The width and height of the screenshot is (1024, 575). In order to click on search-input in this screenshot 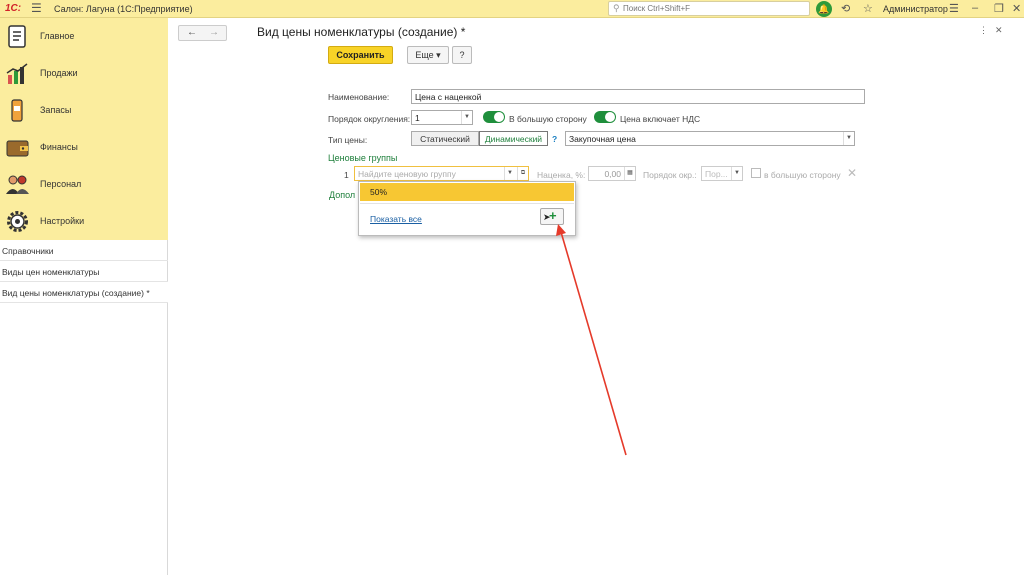, I will do `click(713, 8)`.